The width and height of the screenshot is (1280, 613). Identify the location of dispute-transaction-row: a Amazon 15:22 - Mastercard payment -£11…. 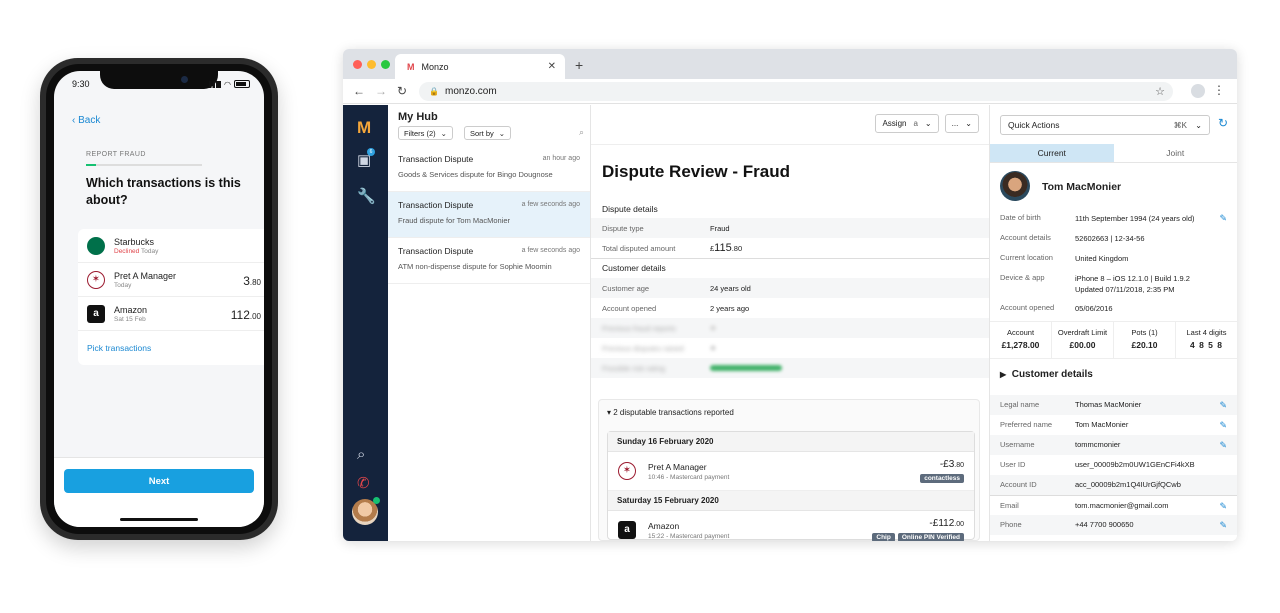
(791, 526).